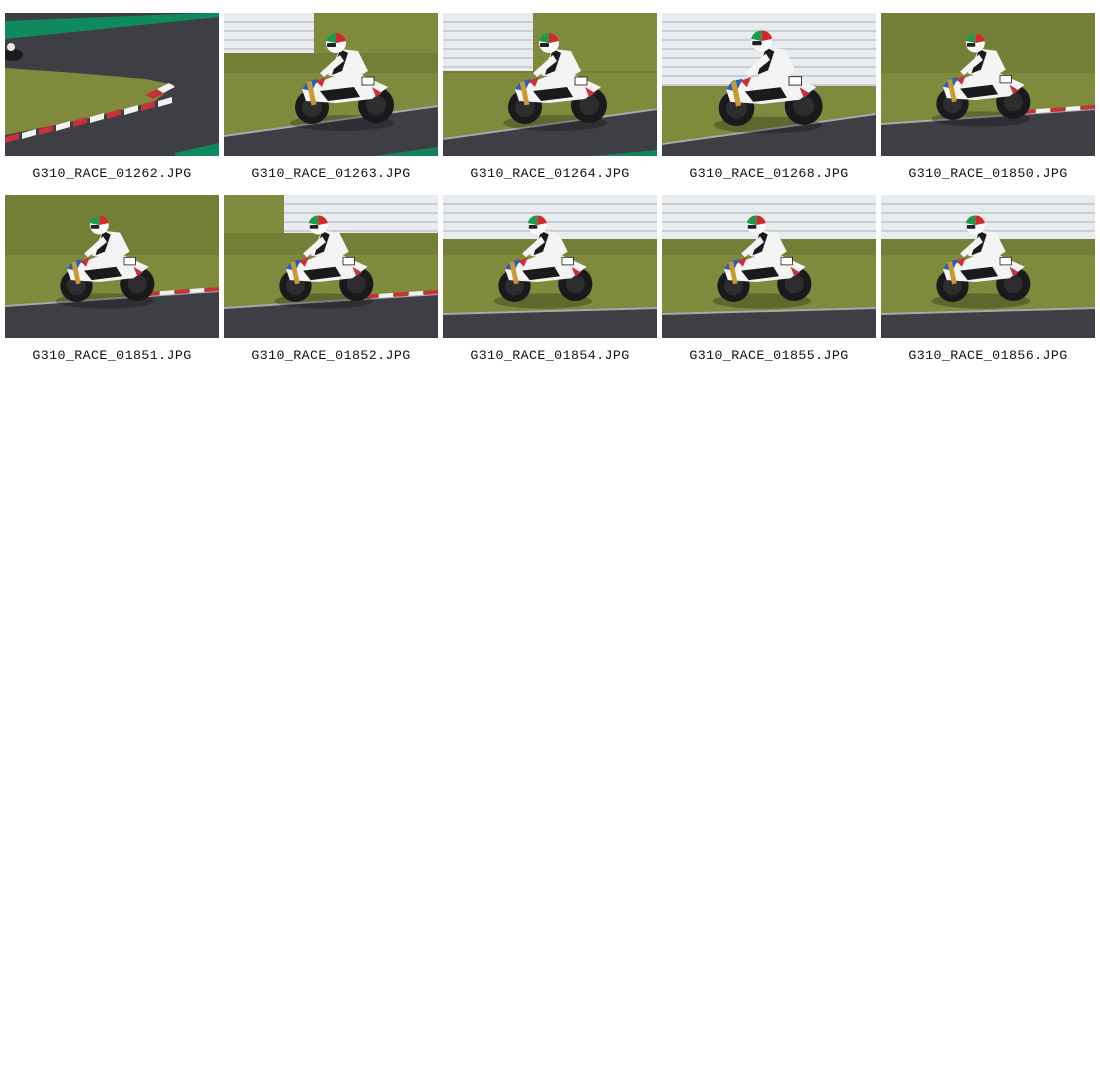 The height and width of the screenshot is (1080, 1100). I want to click on thumbnail-item: G310_RACE_01850.JPG, so click(988, 104).